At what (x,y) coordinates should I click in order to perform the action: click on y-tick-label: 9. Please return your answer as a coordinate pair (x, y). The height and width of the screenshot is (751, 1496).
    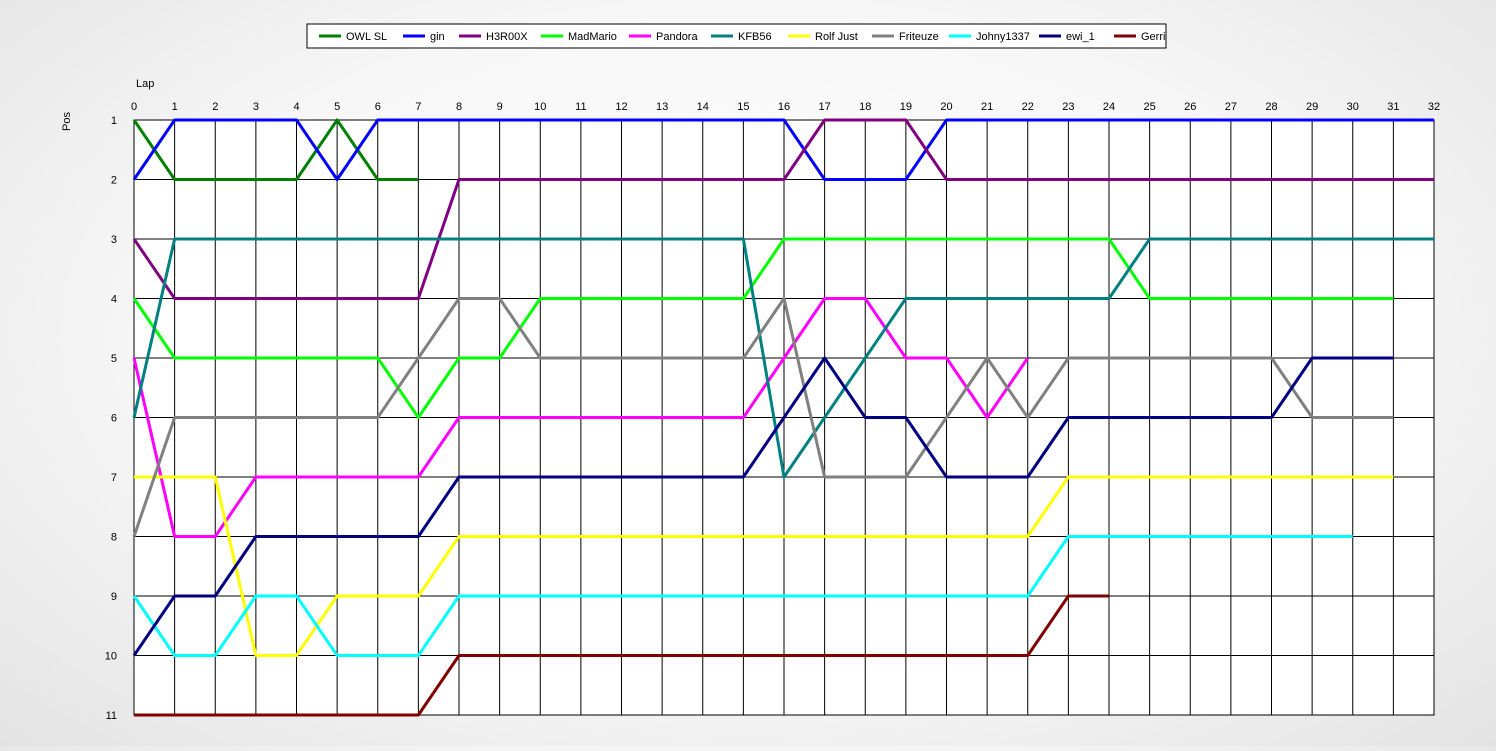
    Looking at the image, I should click on (114, 597).